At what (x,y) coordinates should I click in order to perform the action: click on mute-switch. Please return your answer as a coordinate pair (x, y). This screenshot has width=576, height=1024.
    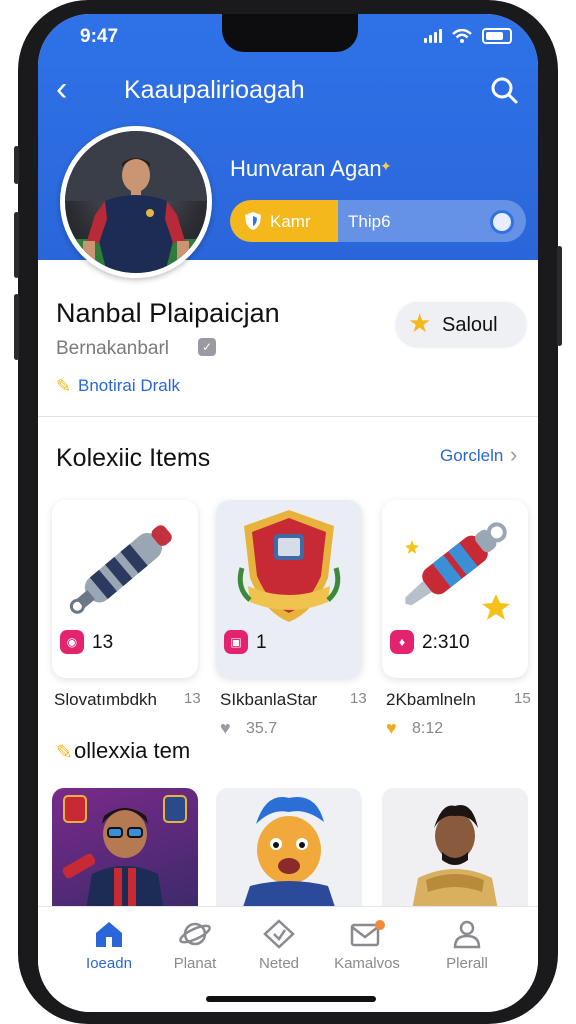
    Looking at the image, I should click on (16, 165).